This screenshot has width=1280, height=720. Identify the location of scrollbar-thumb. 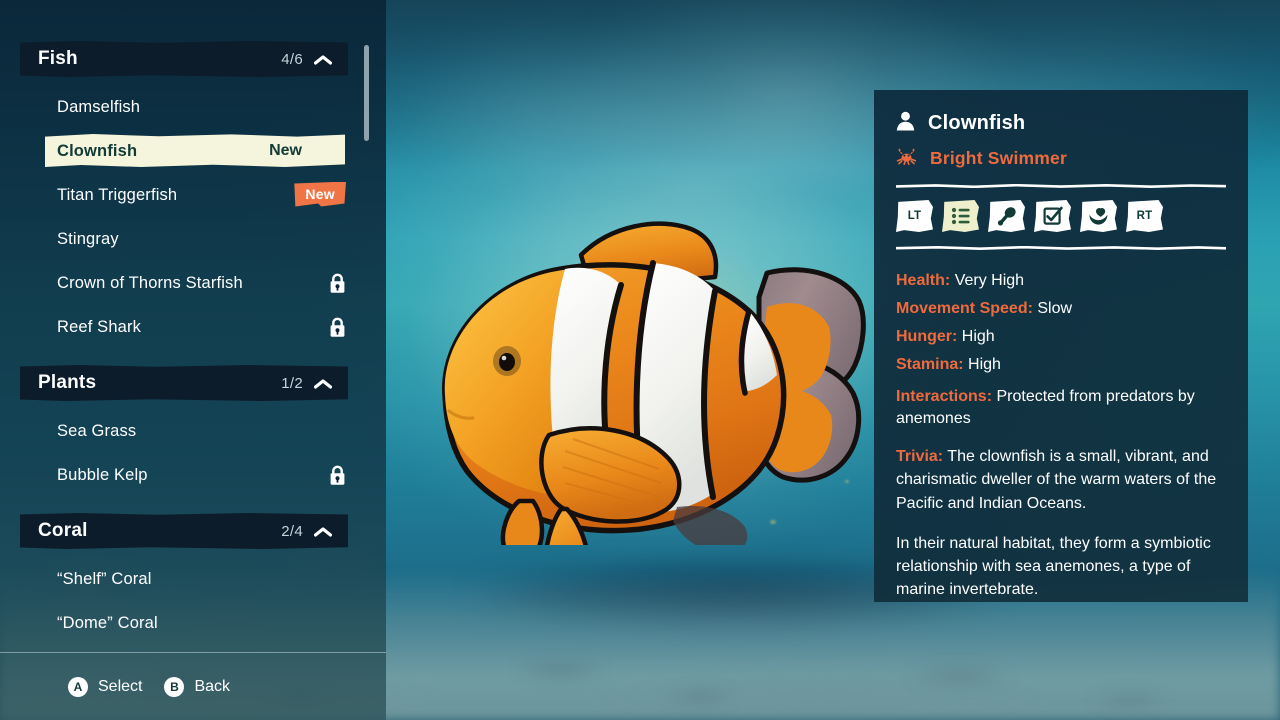
(366, 93).